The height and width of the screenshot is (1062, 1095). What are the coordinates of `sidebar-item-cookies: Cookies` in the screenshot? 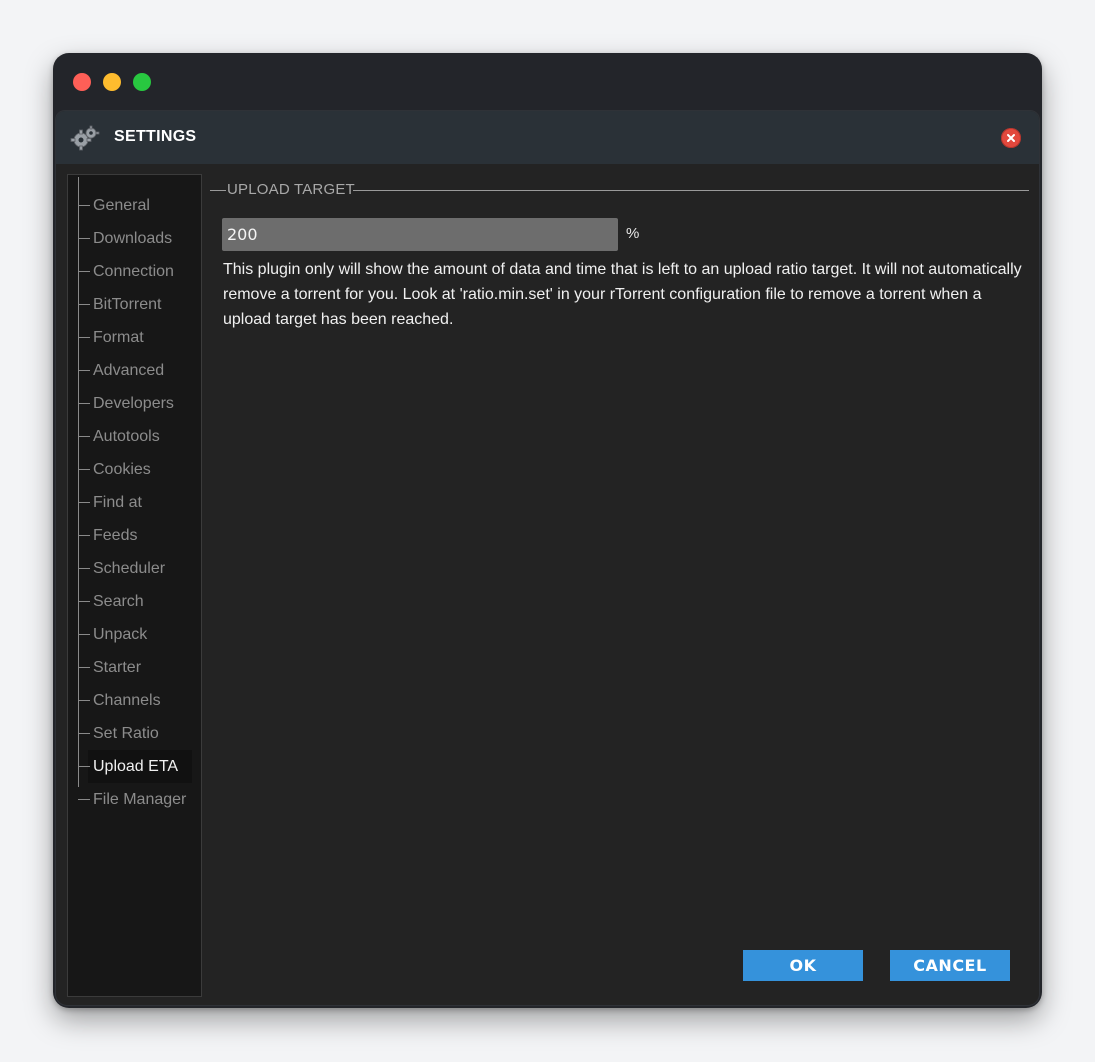 It's located at (134, 469).